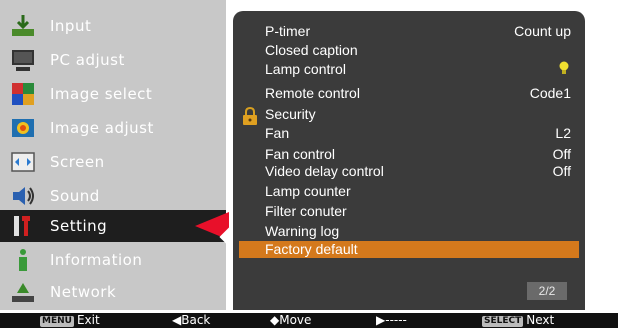 Image resolution: width=618 pixels, height=328 pixels. What do you see at coordinates (113, 226) in the screenshot?
I see `menu-item-setting: Setting` at bounding box center [113, 226].